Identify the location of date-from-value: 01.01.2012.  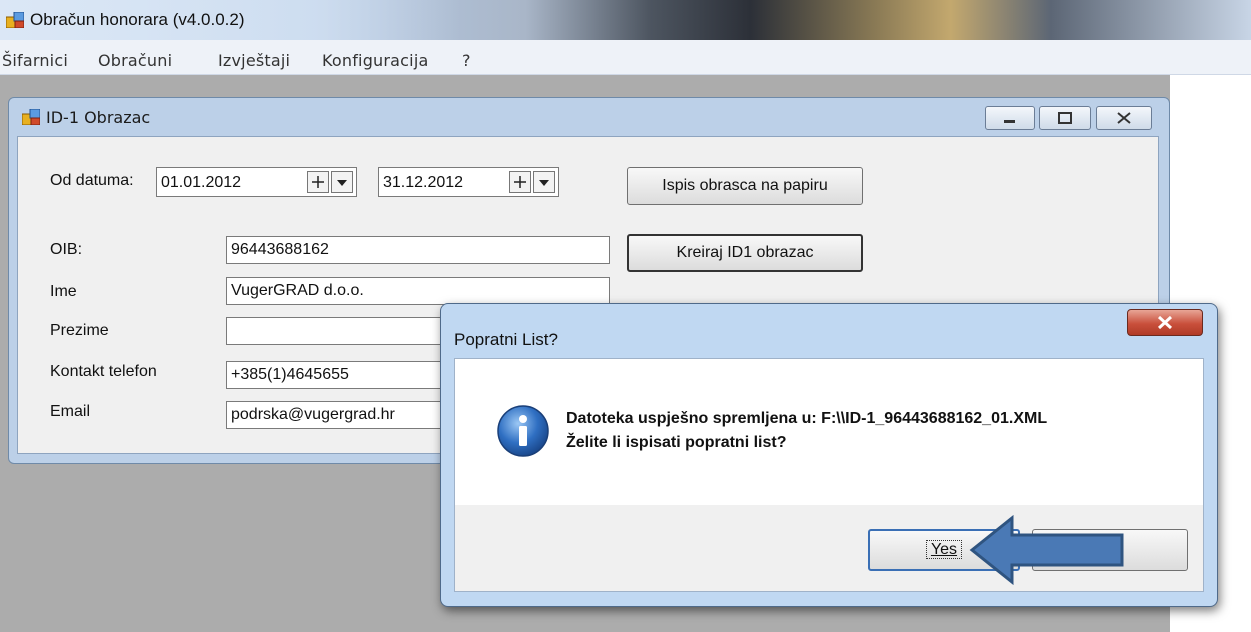
(201, 182).